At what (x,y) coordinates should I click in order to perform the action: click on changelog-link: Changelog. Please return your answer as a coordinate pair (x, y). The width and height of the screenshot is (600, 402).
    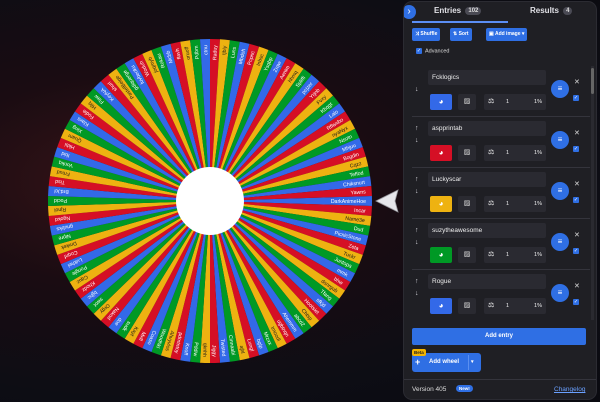
    Looking at the image, I should click on (569, 389).